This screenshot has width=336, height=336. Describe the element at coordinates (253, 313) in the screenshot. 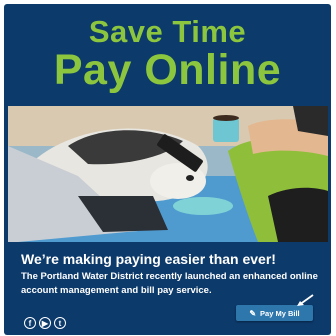

I see `wrench-icon: ✎` at that location.